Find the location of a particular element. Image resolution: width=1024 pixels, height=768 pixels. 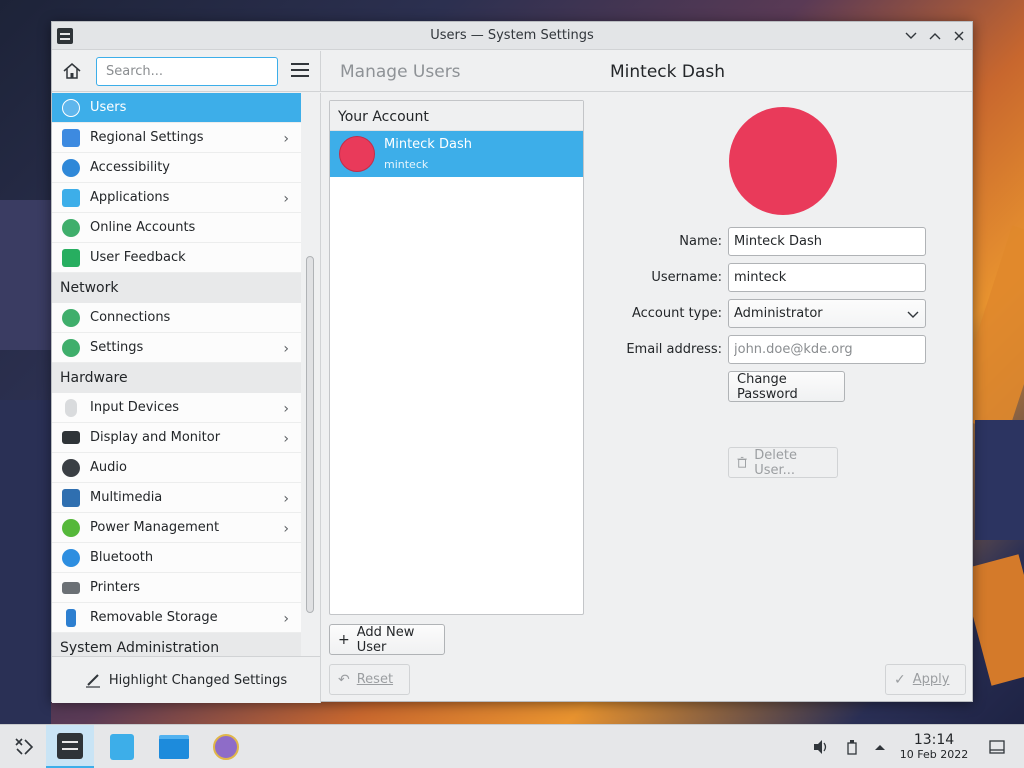

sidebar-item-label: Multimedia is located at coordinates (126, 497).